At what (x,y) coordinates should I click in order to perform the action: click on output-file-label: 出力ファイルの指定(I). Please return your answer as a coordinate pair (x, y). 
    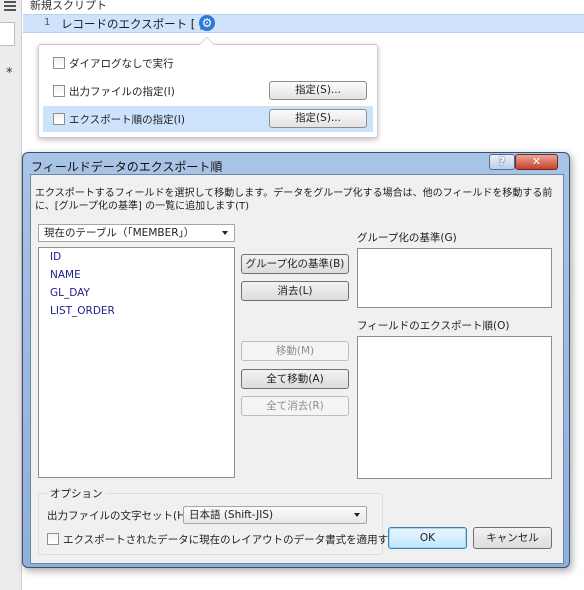
    Looking at the image, I should click on (122, 92).